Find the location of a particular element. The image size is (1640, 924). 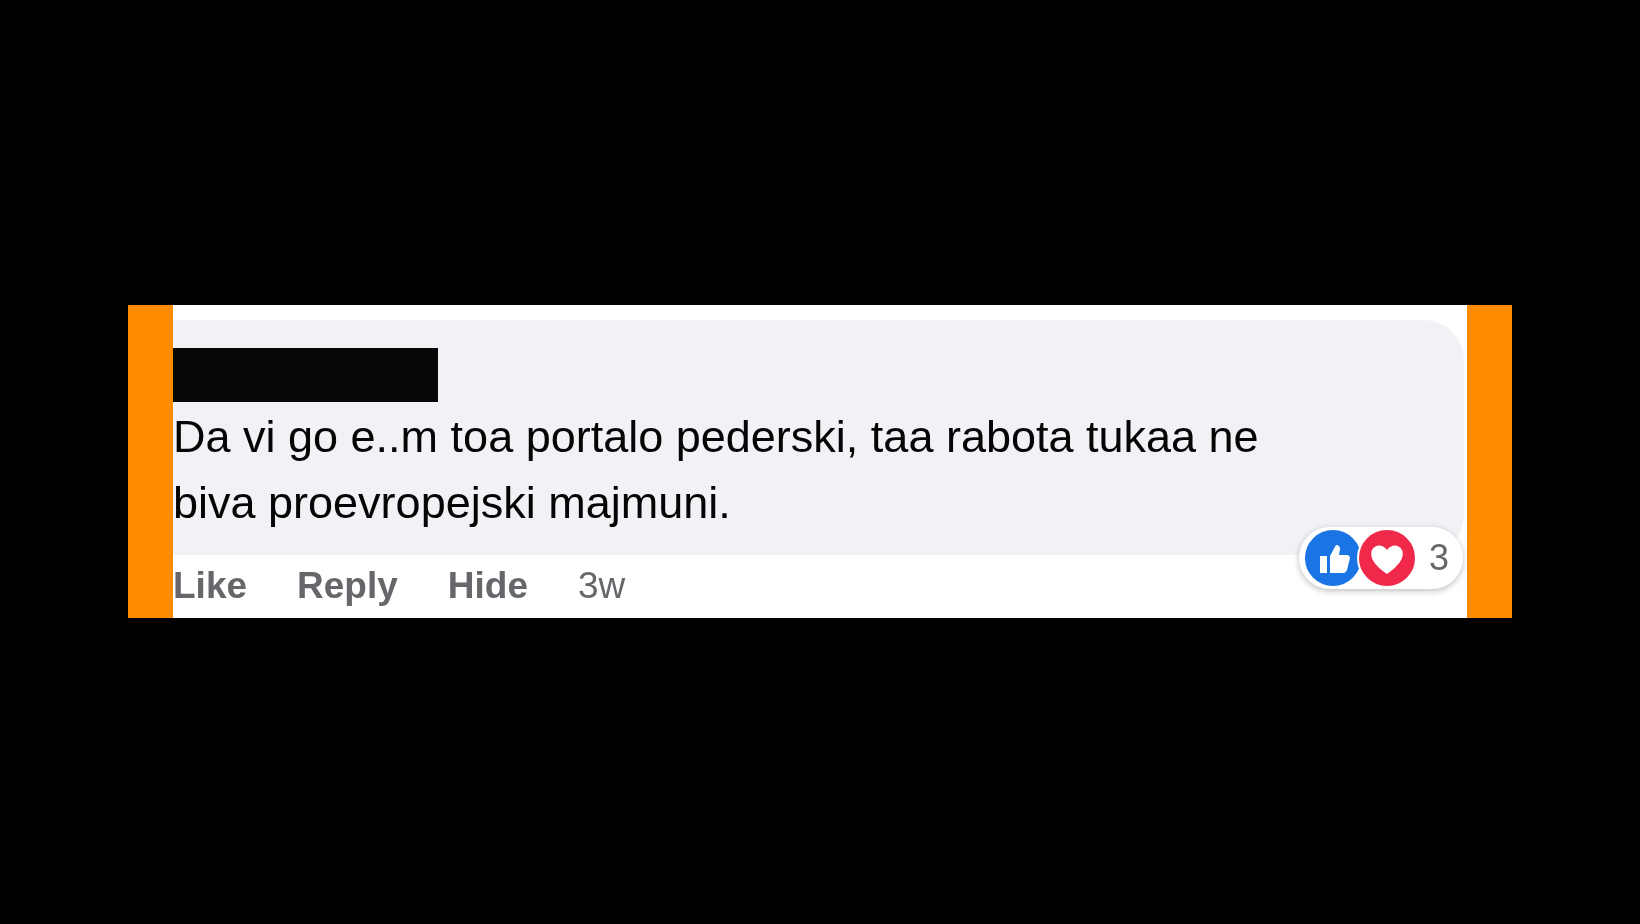

comment-time: 3w is located at coordinates (602, 586).